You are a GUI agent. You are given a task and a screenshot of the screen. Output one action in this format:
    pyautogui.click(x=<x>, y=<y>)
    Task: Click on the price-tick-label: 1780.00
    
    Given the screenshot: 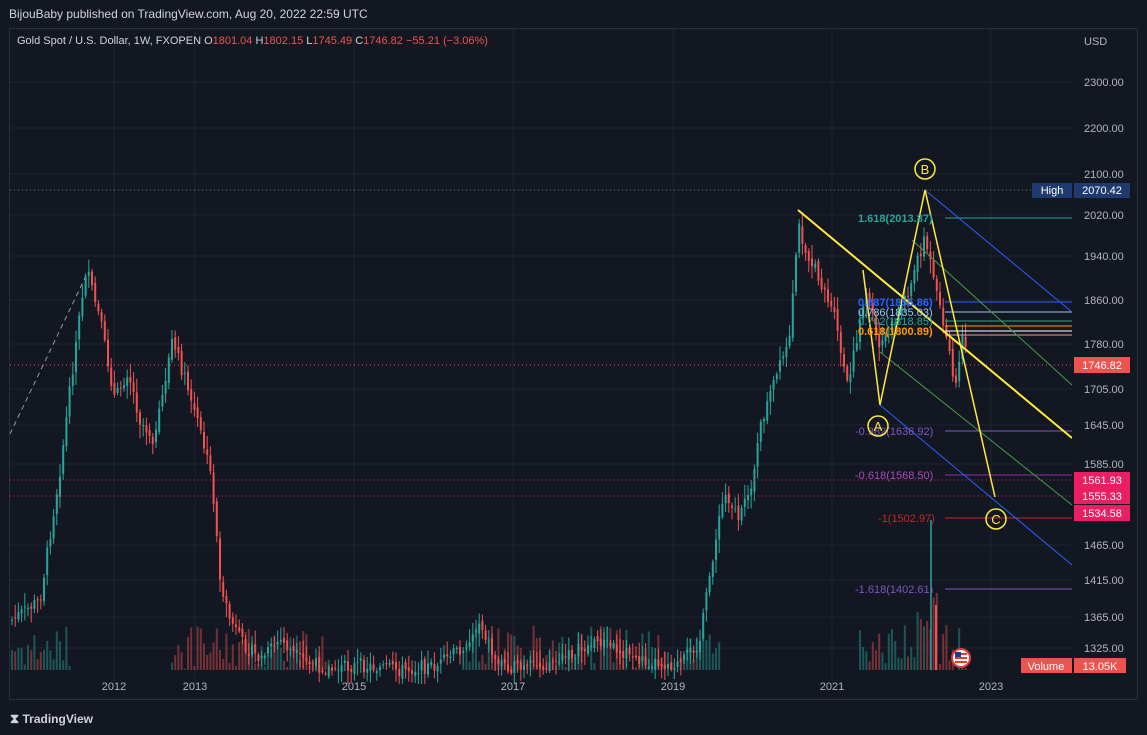 What is the action you would take?
    pyautogui.click(x=1104, y=345)
    